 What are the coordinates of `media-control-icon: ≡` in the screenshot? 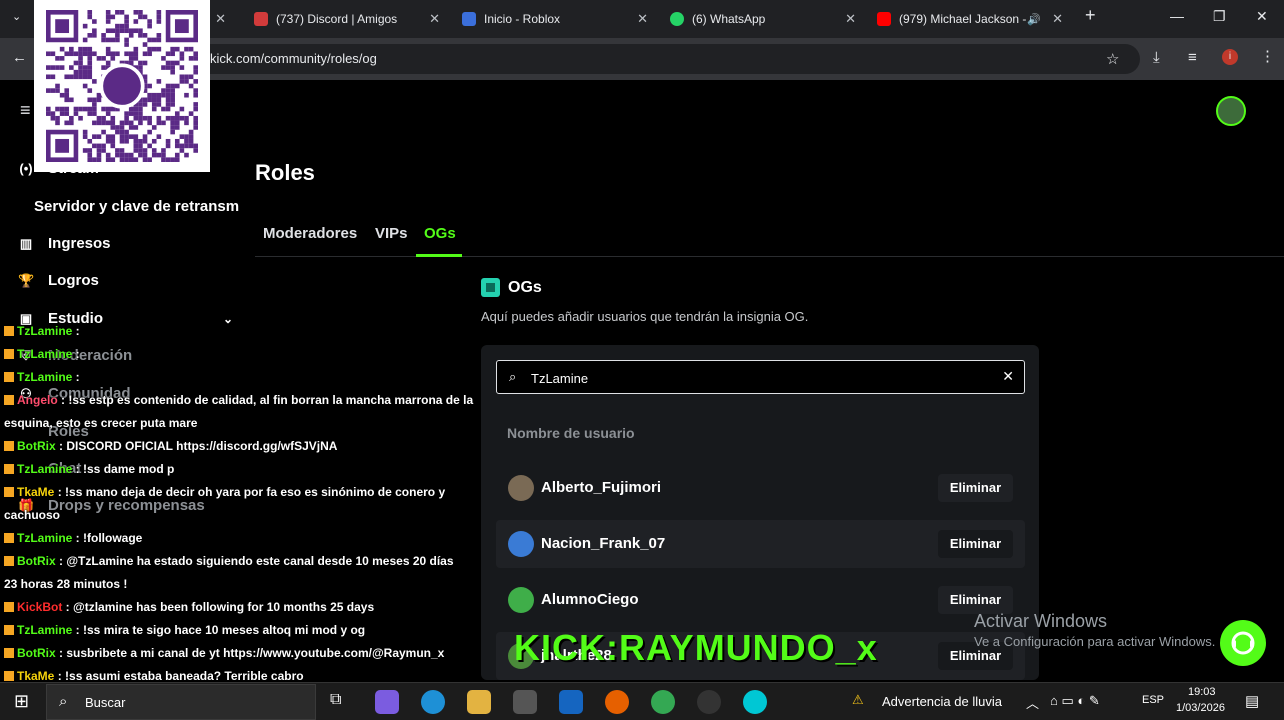 It's located at (1192, 57).